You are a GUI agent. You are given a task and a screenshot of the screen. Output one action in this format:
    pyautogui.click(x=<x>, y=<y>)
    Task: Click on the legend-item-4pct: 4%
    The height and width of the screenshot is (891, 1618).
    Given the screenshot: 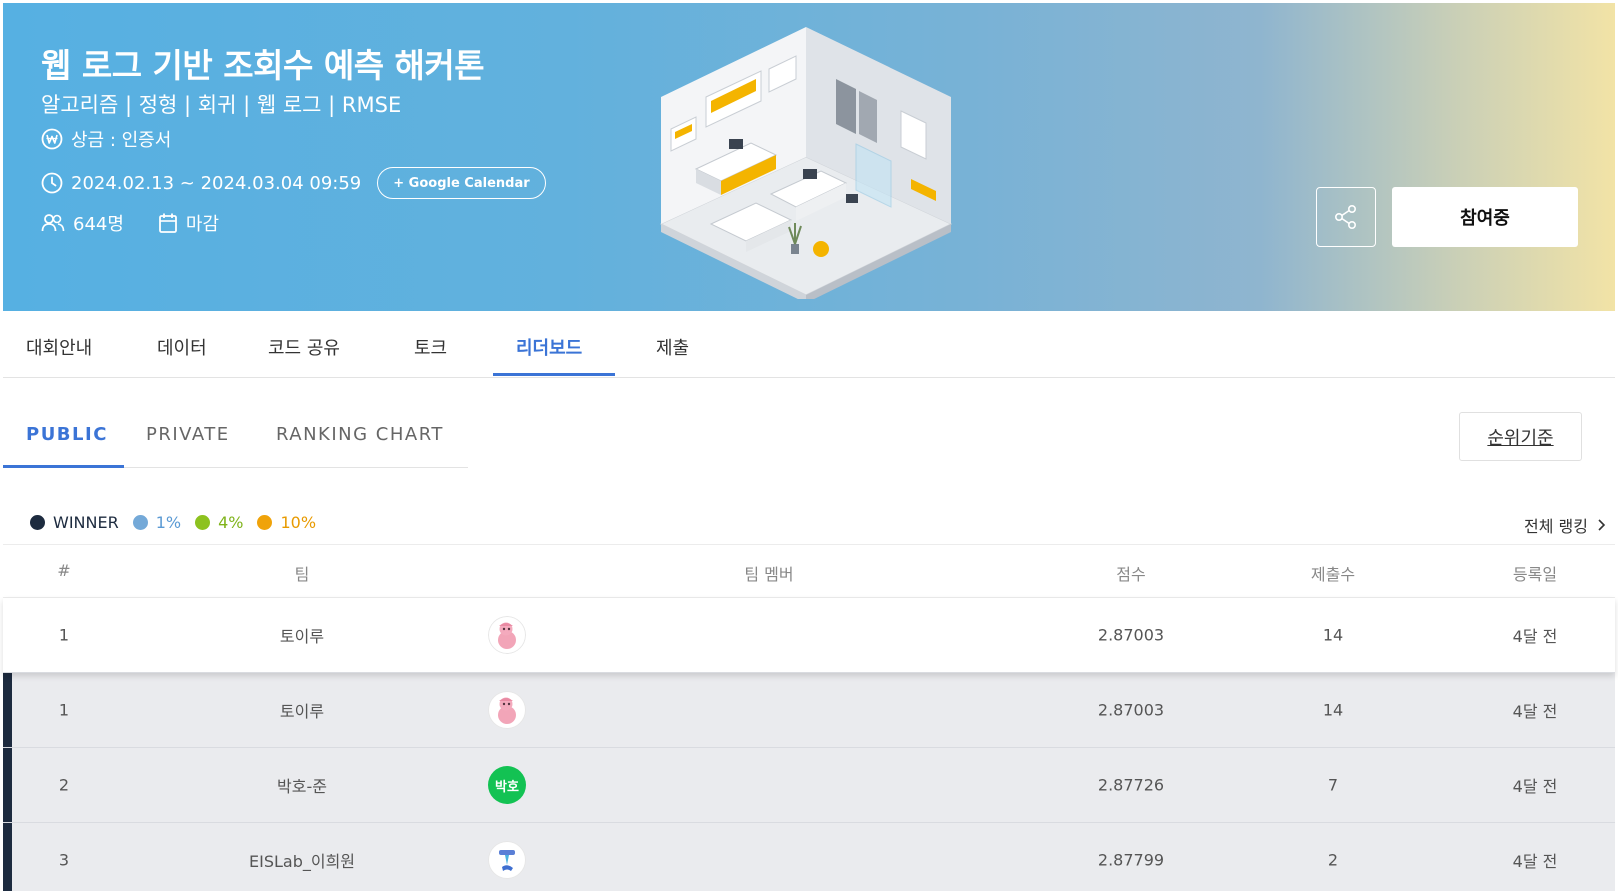 What is the action you would take?
    pyautogui.click(x=219, y=522)
    